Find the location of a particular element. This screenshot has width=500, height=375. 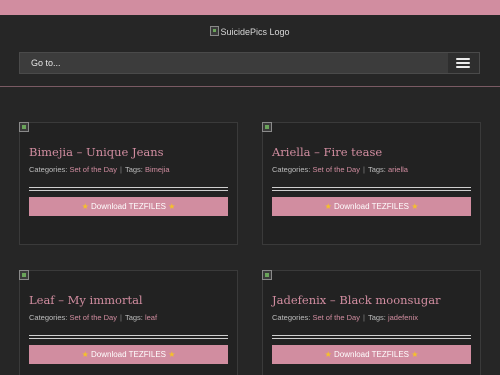

post-title: Ariella – Fire tease is located at coordinates (327, 152).